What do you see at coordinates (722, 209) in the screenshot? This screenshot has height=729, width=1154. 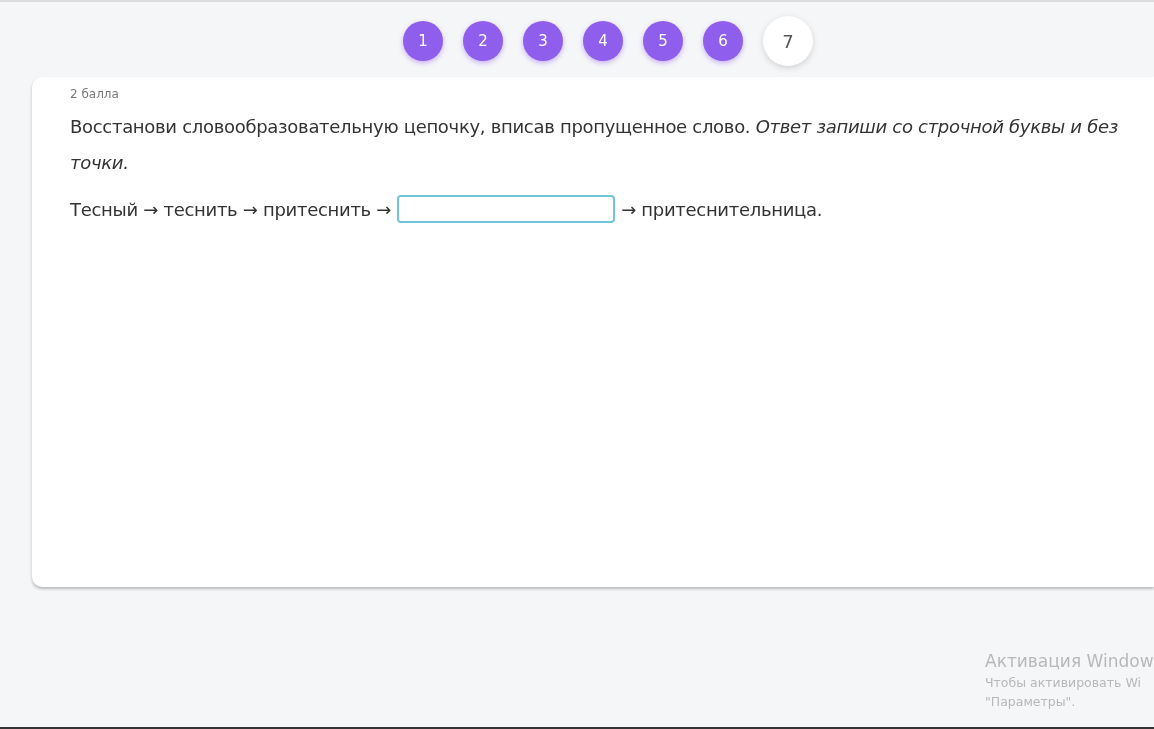 I see `word-chain-text: → притеснительница.` at bounding box center [722, 209].